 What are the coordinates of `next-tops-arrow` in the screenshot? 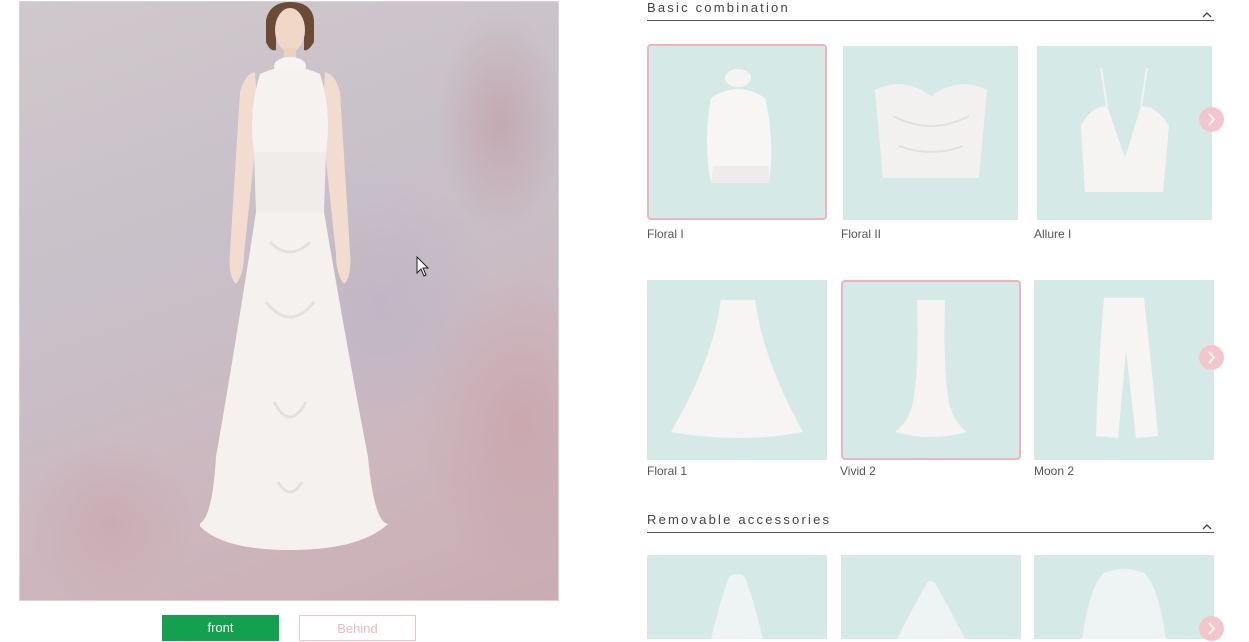 It's located at (1211, 119).